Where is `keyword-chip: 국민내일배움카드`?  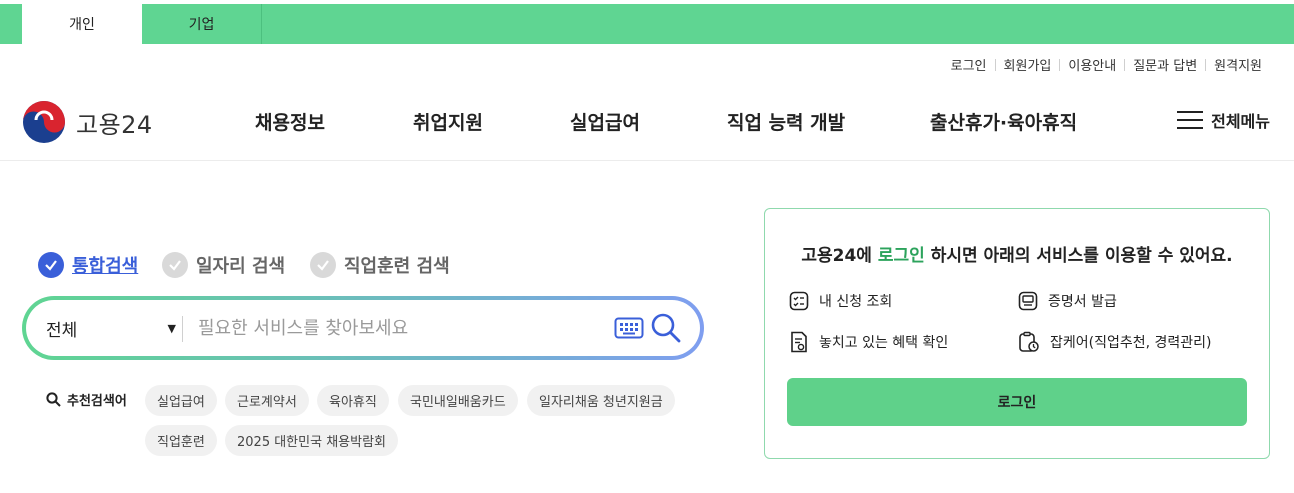
keyword-chip: 국민내일배움카드 is located at coordinates (458, 400).